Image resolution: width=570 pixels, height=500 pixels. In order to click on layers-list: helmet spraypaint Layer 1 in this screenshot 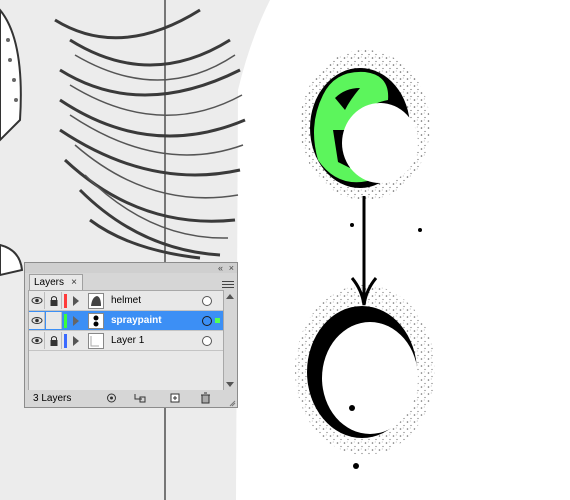, I will do `click(126, 340)`.